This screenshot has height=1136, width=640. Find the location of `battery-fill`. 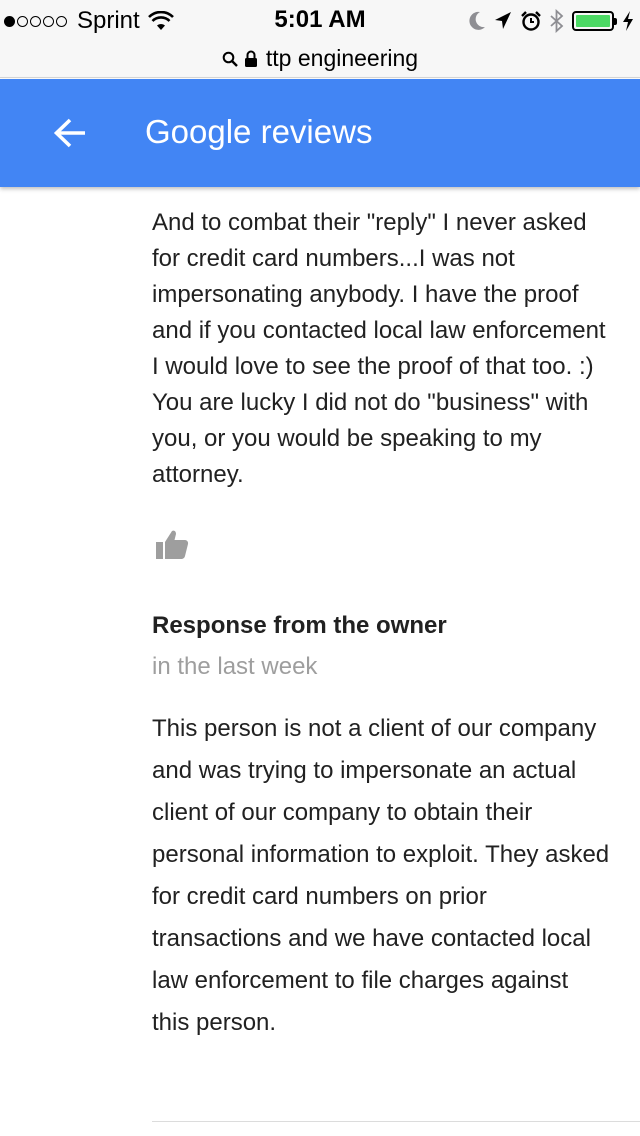

battery-fill is located at coordinates (593, 21).